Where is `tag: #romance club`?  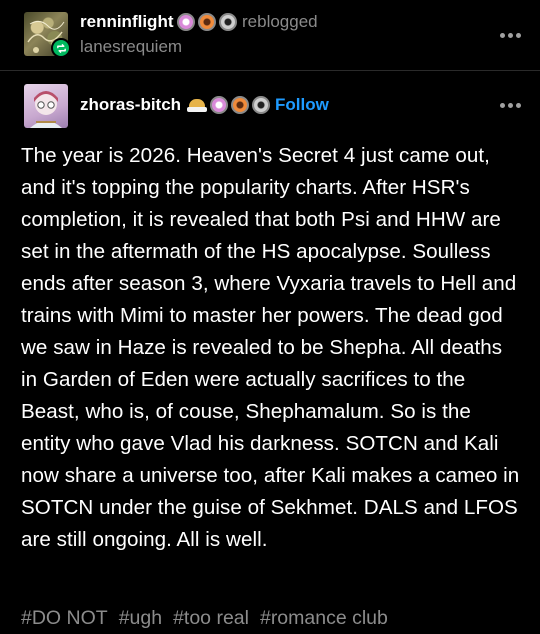
tag: #romance club is located at coordinates (324, 618).